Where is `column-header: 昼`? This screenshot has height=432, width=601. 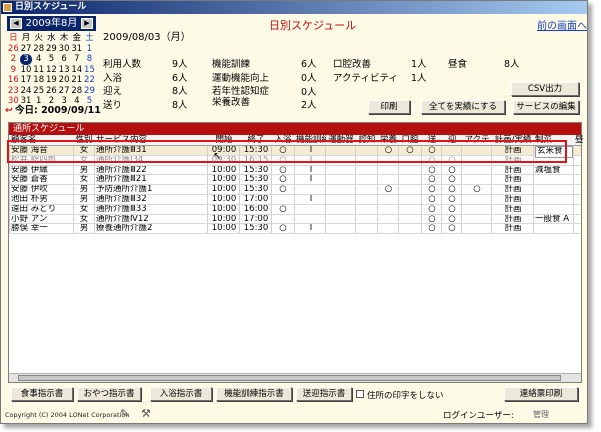
column-header: 昼 is located at coordinates (579, 140).